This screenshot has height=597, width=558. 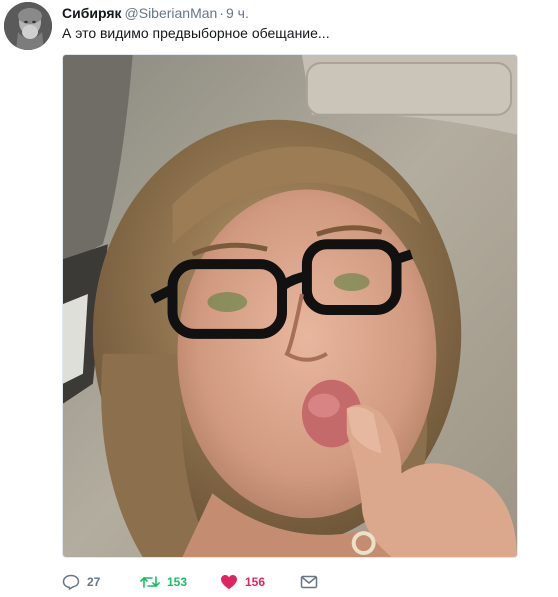 I want to click on envelope-icon, so click(x=309, y=582).